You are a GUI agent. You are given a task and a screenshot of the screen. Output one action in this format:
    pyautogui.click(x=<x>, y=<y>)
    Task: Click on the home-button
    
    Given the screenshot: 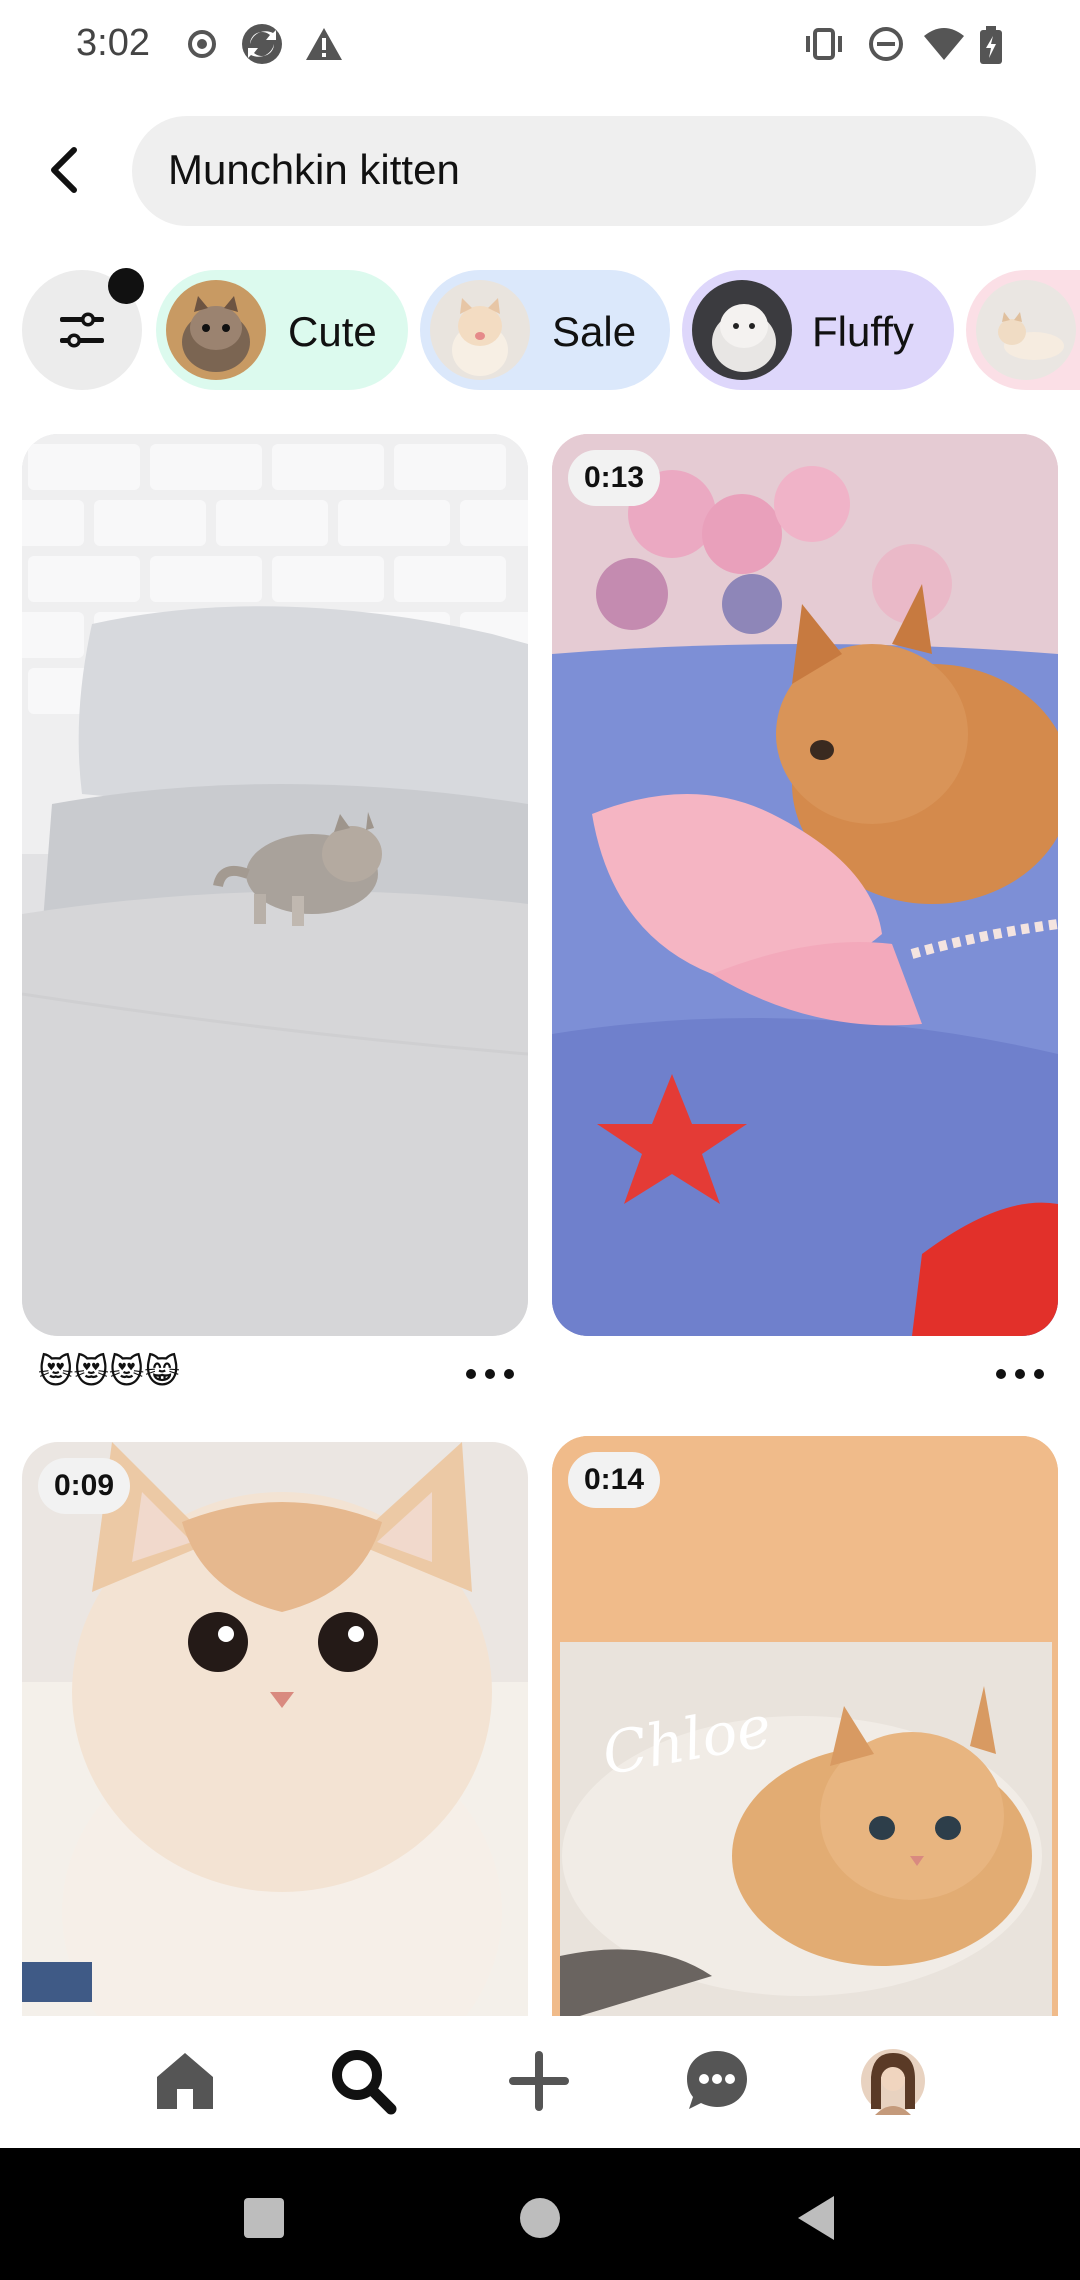 What is the action you would take?
    pyautogui.click(x=540, y=2218)
    